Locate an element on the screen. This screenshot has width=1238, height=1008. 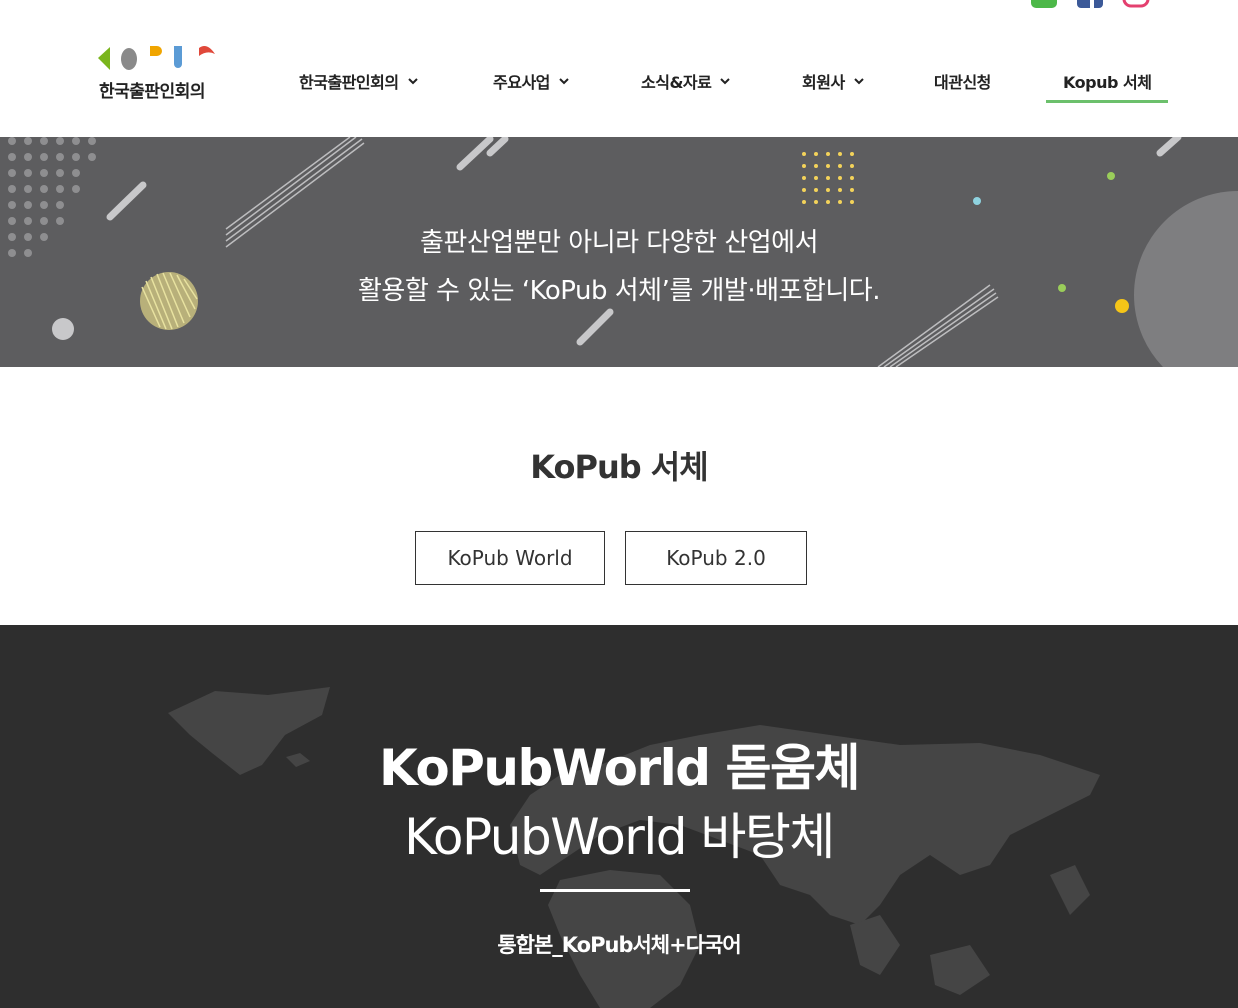
nav-item-members: 회원사 is located at coordinates (833, 81).